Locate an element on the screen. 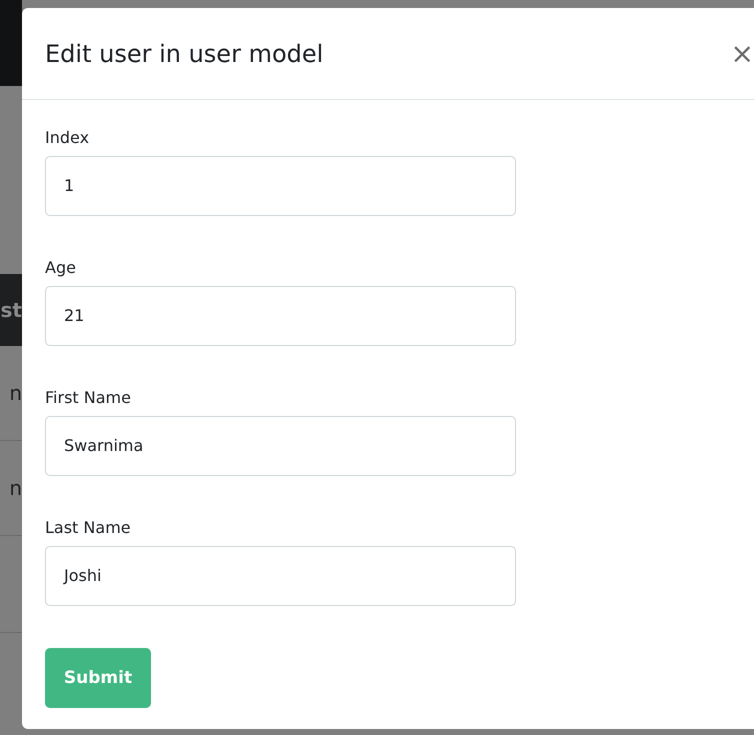  field-label: Last Name is located at coordinates (88, 527).